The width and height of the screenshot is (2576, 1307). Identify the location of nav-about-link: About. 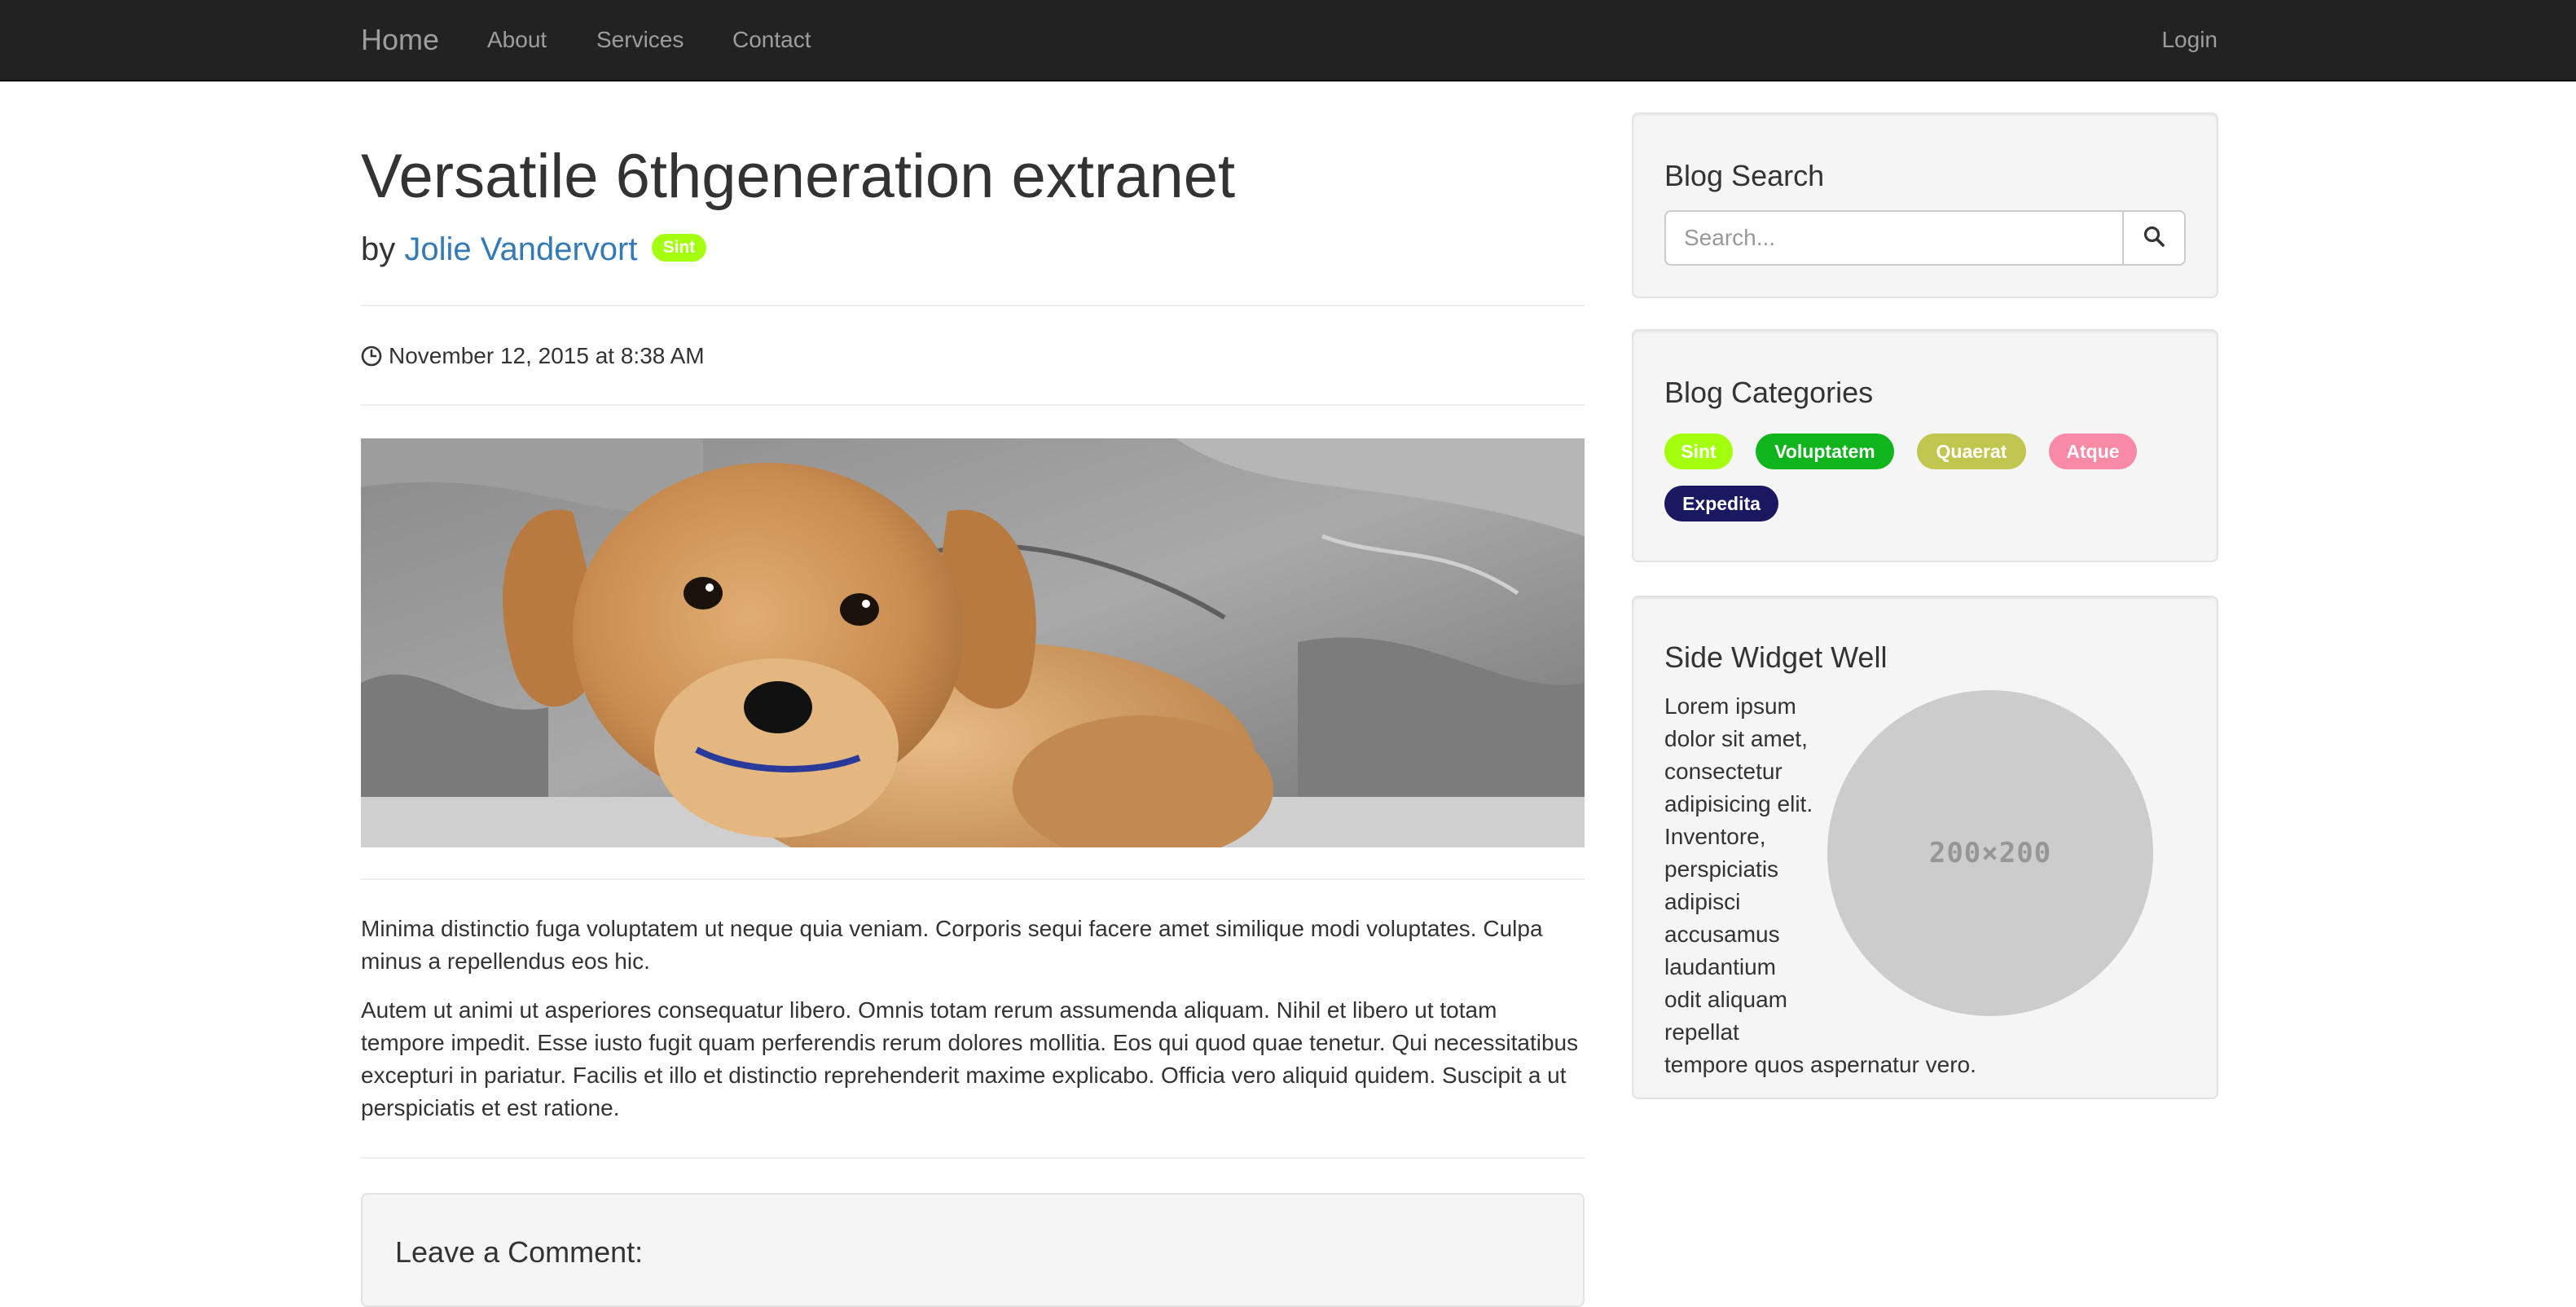
(517, 40).